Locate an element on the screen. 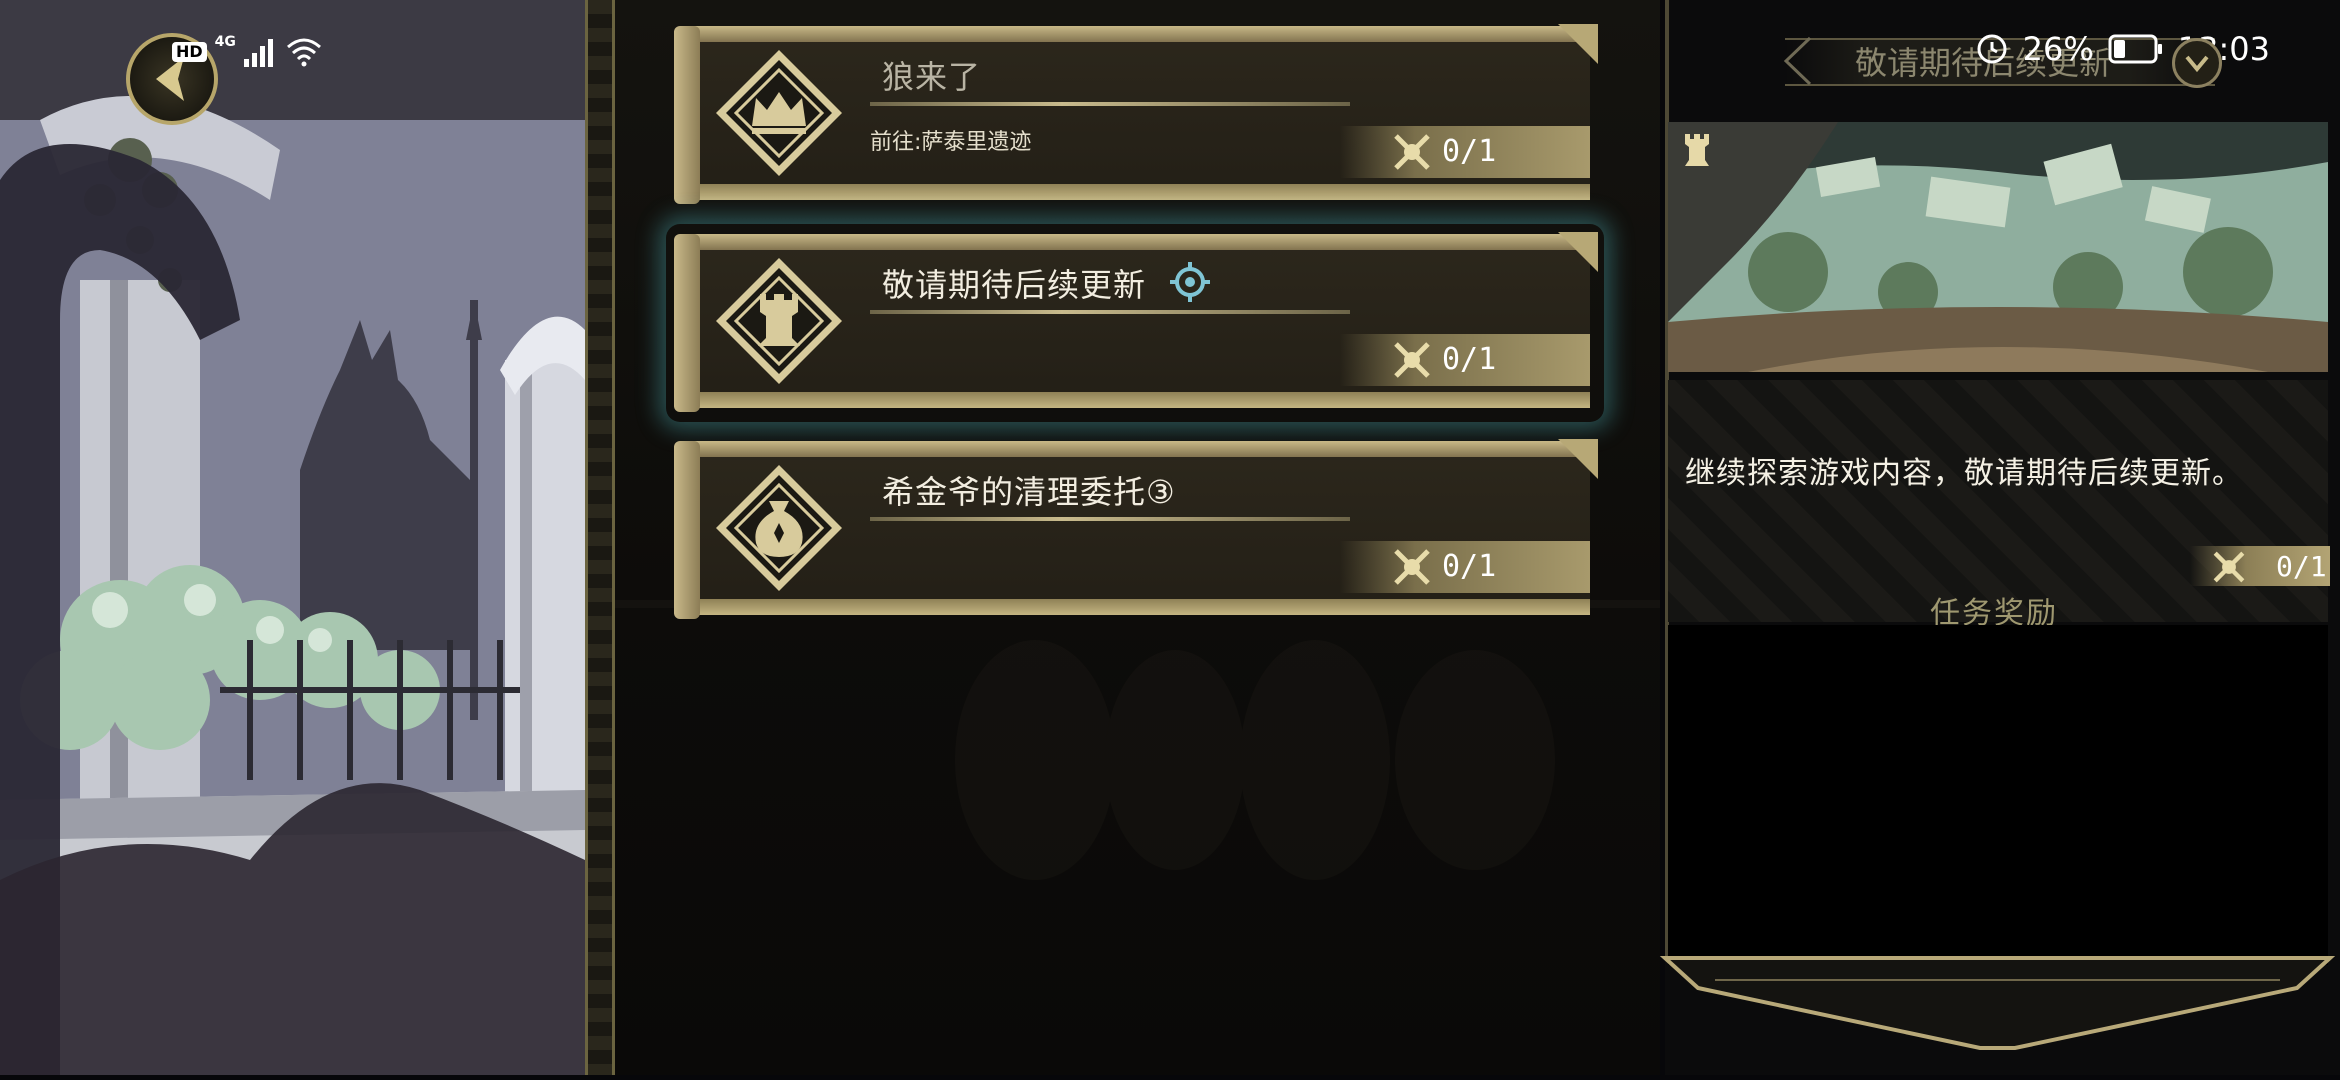 This screenshot has width=2340, height=1080. wifi-icon is located at coordinates (303, 52).